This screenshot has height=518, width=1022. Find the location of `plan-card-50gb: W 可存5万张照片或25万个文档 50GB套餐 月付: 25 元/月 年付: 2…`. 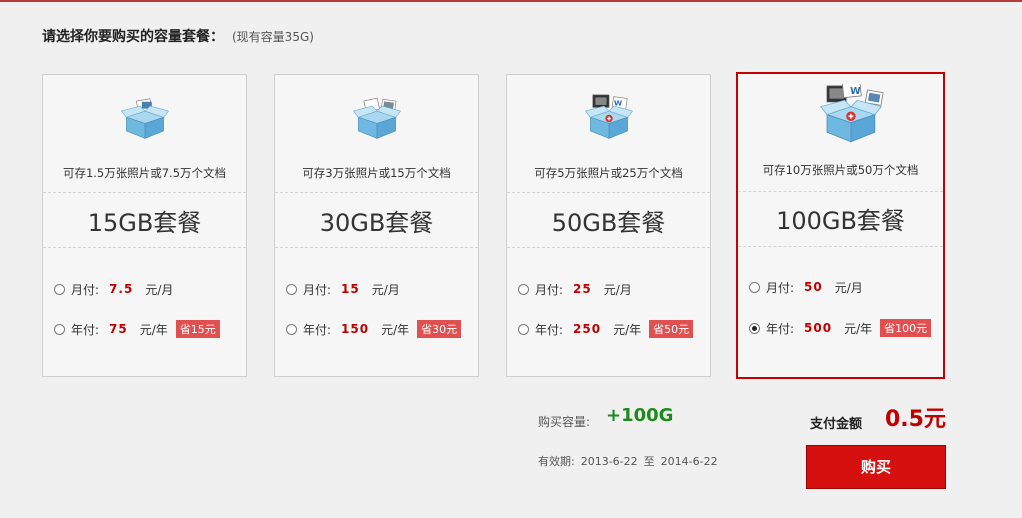

plan-card-50gb: W 可存5万张照片或25万个文档 50GB套餐 月付: 25 元/月 年付: 2… is located at coordinates (608, 225).